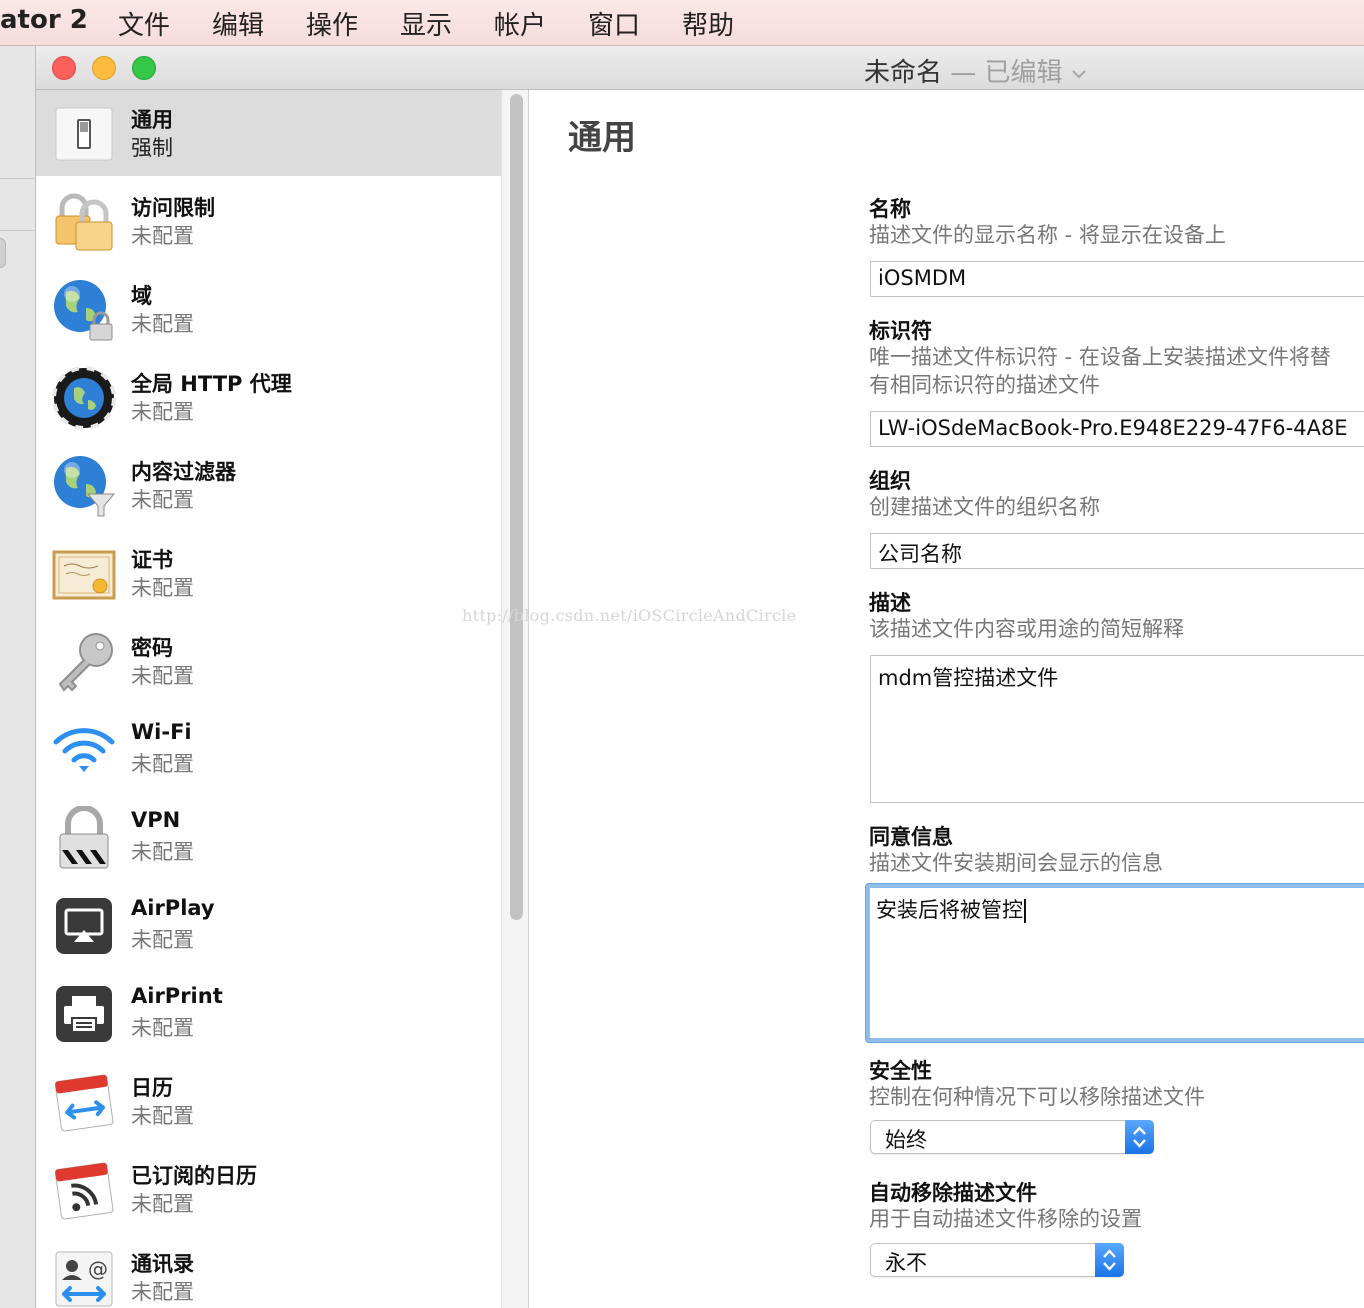  What do you see at coordinates (516, 507) in the screenshot?
I see `scrollbar-thumb` at bounding box center [516, 507].